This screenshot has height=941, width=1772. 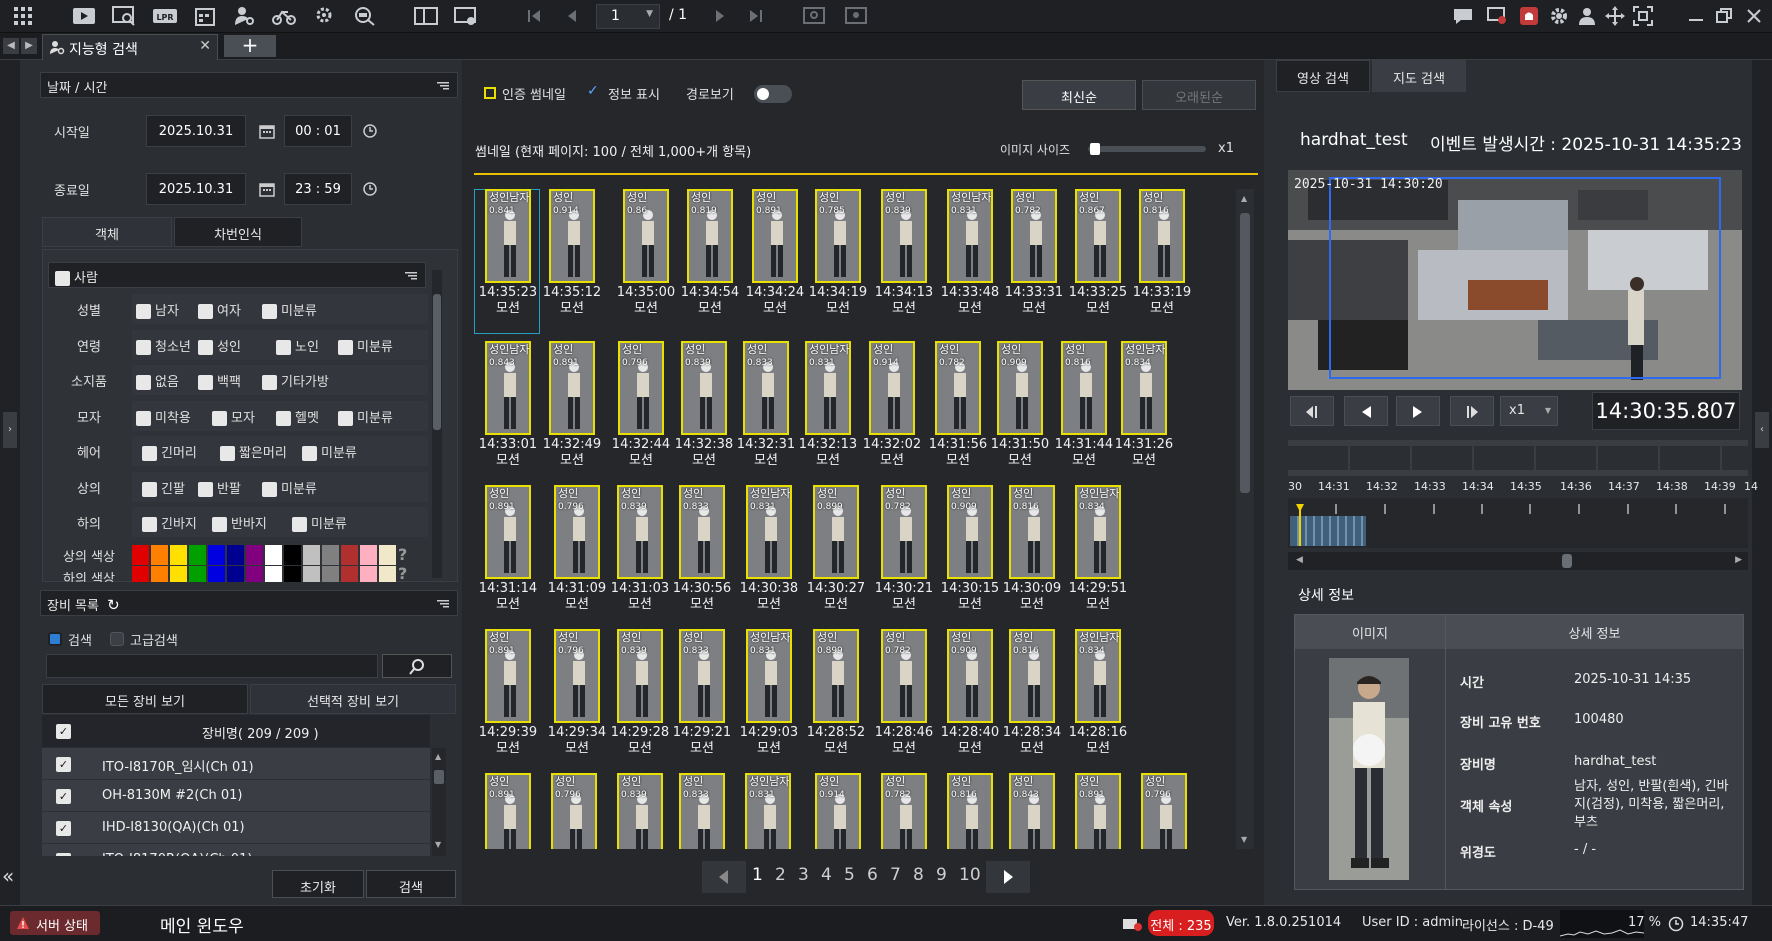 What do you see at coordinates (1079, 95) in the screenshot?
I see `sort-newest-button: 최신순` at bounding box center [1079, 95].